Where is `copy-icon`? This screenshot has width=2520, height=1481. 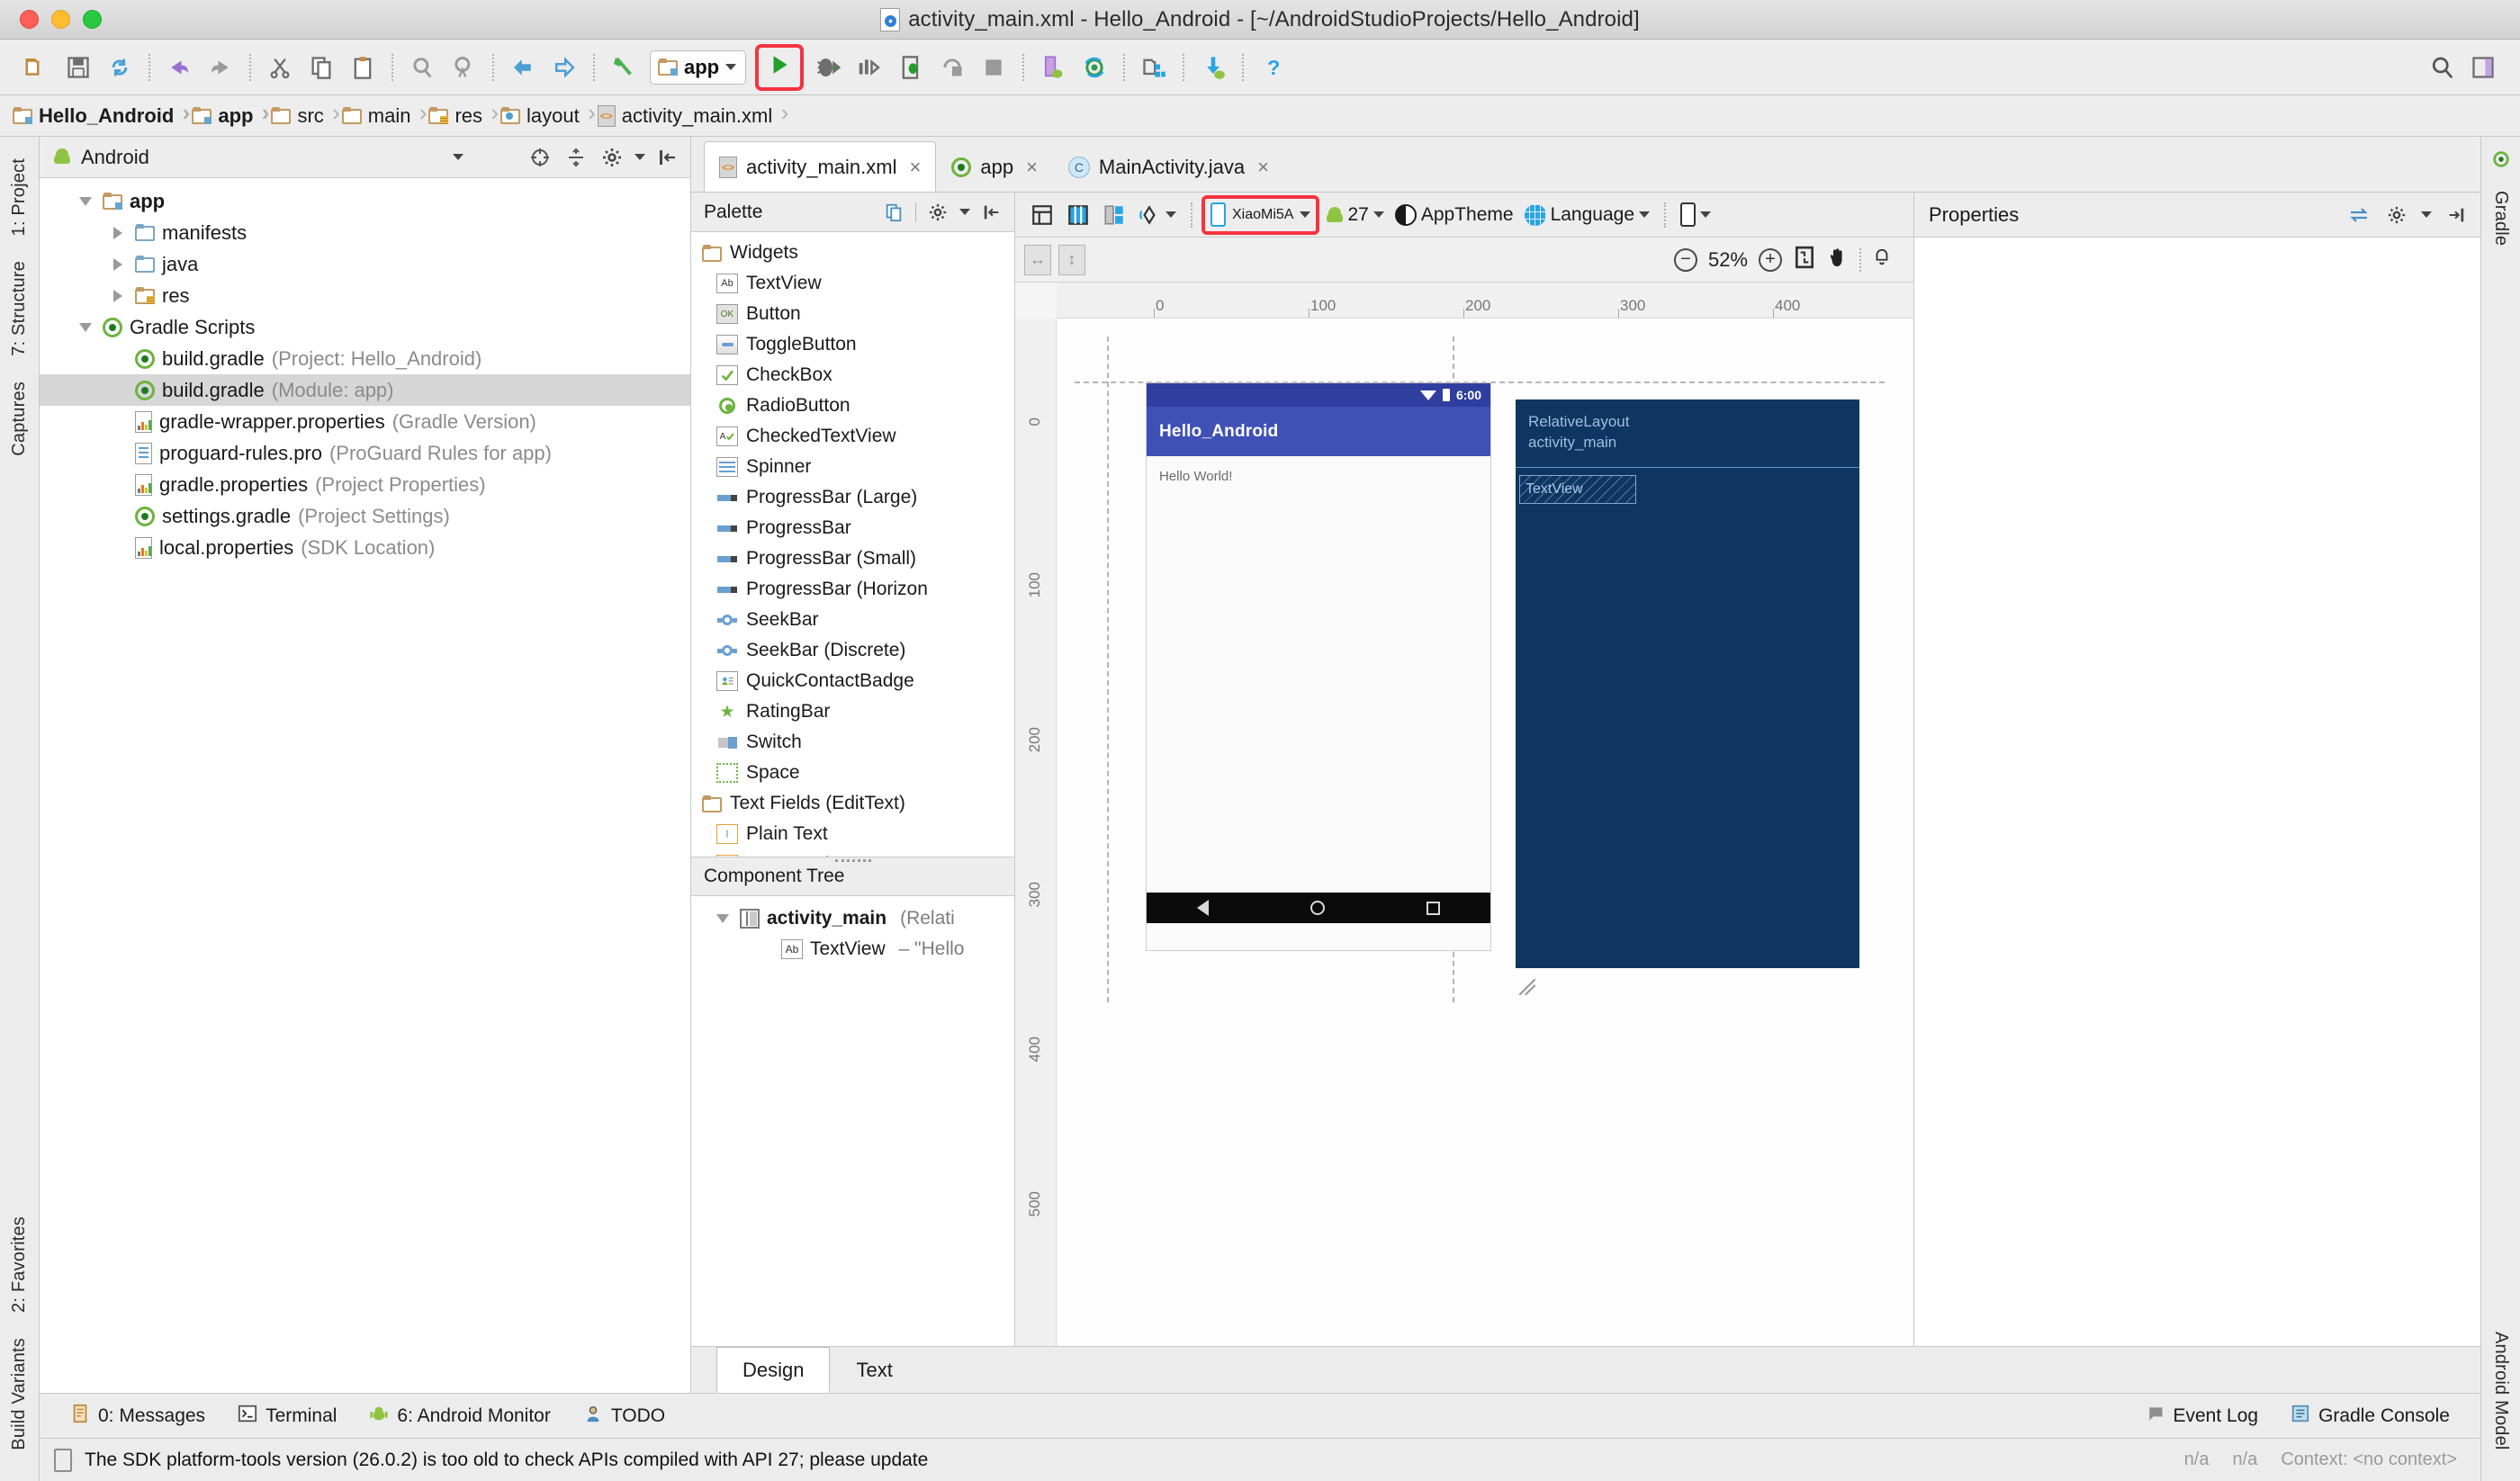
copy-icon is located at coordinates (321, 67).